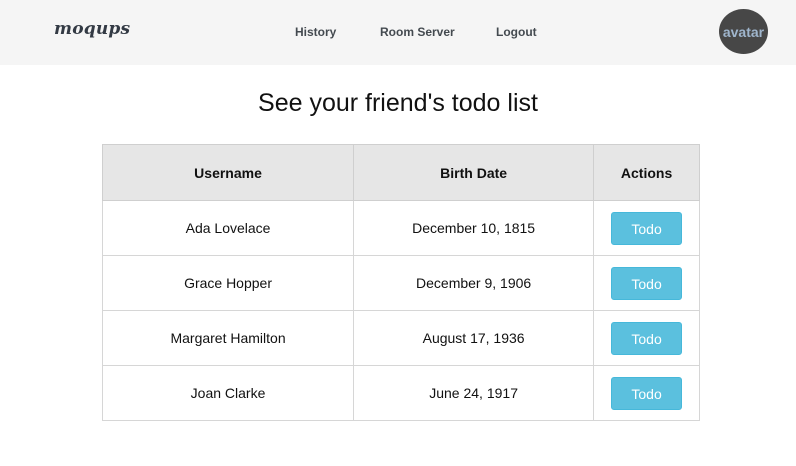 This screenshot has height=466, width=796. Describe the element at coordinates (474, 338) in the screenshot. I see `cell-birth-date: August 17, 1936` at that location.